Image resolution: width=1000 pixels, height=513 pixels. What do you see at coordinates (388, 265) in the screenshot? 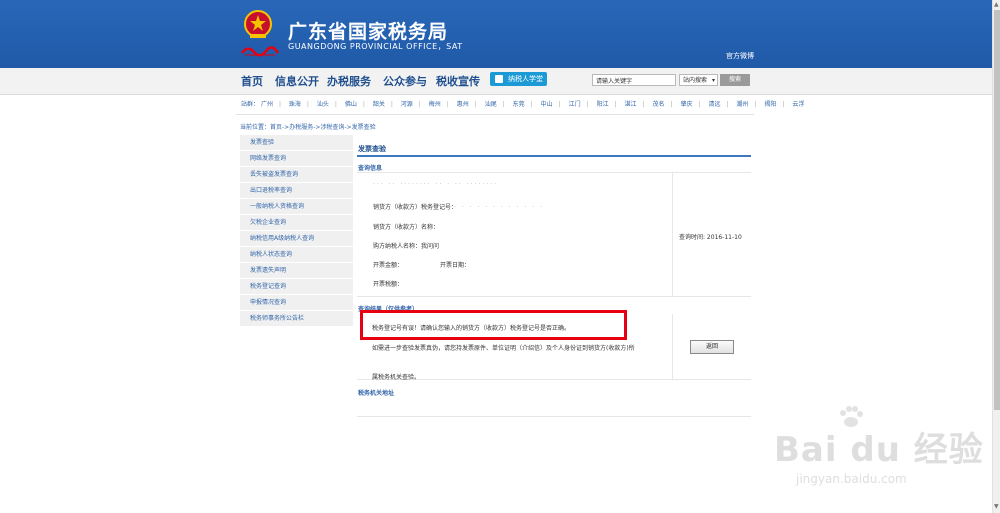
I see `invoice-amount-label: 开票金额：` at bounding box center [388, 265].